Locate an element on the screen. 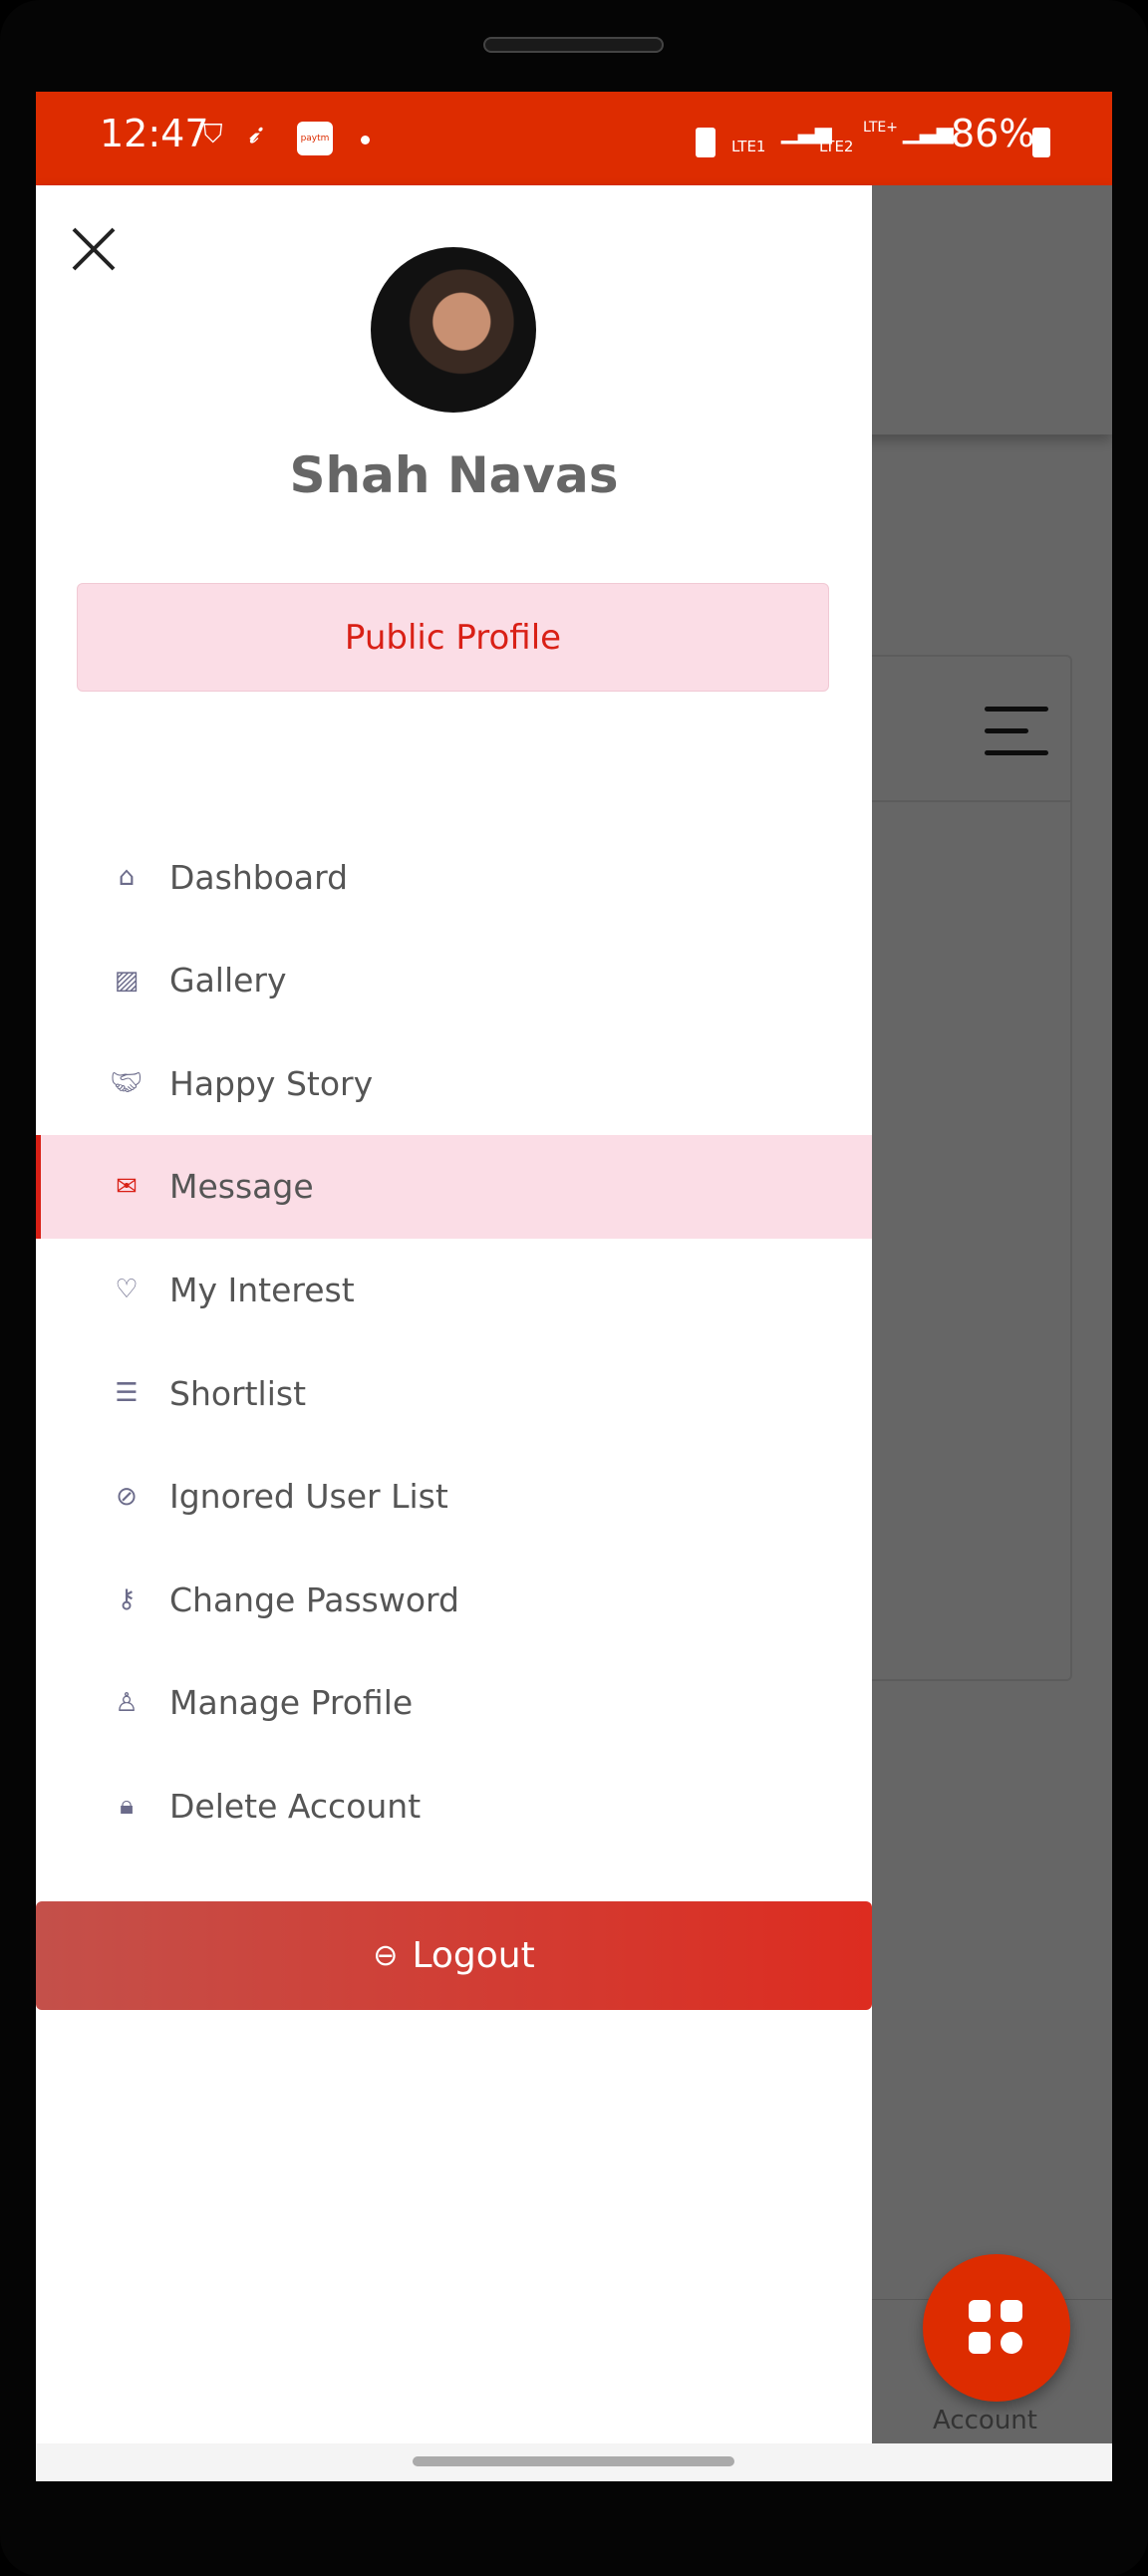  battery-percent: 86% is located at coordinates (993, 133).